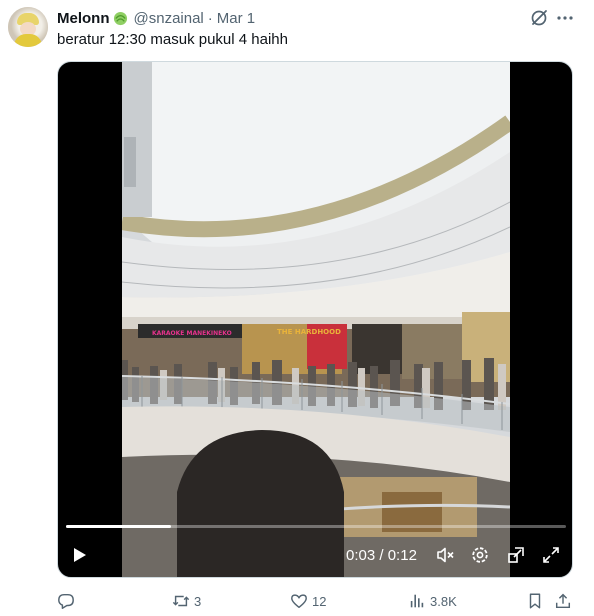 The image size is (594, 616). I want to click on like-button: 12, so click(308, 601).